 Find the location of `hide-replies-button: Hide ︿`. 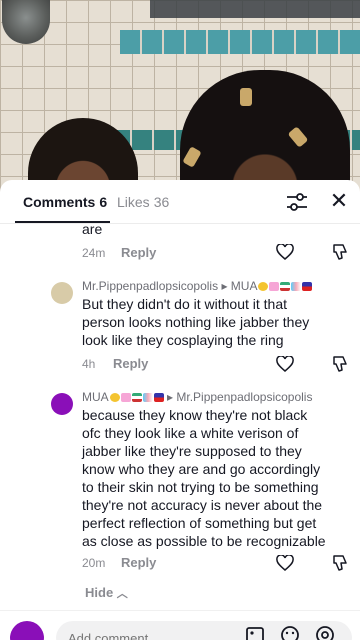

hide-replies-button: Hide ︿ is located at coordinates (106, 593).